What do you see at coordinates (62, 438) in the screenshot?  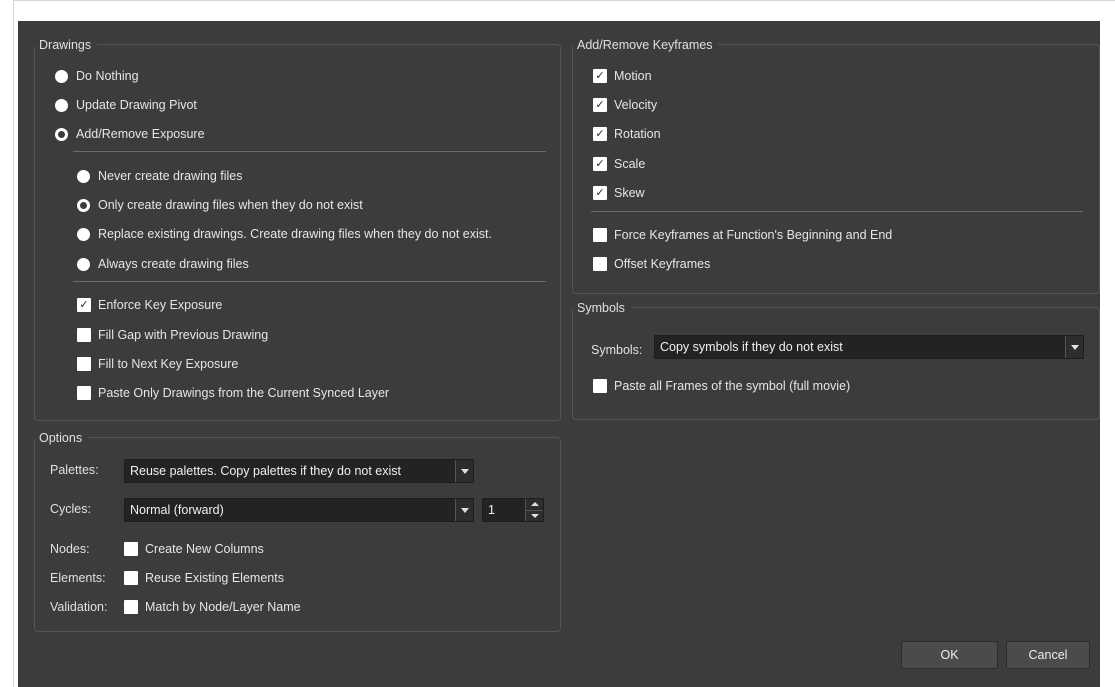 I see `options-group-title: Options` at bounding box center [62, 438].